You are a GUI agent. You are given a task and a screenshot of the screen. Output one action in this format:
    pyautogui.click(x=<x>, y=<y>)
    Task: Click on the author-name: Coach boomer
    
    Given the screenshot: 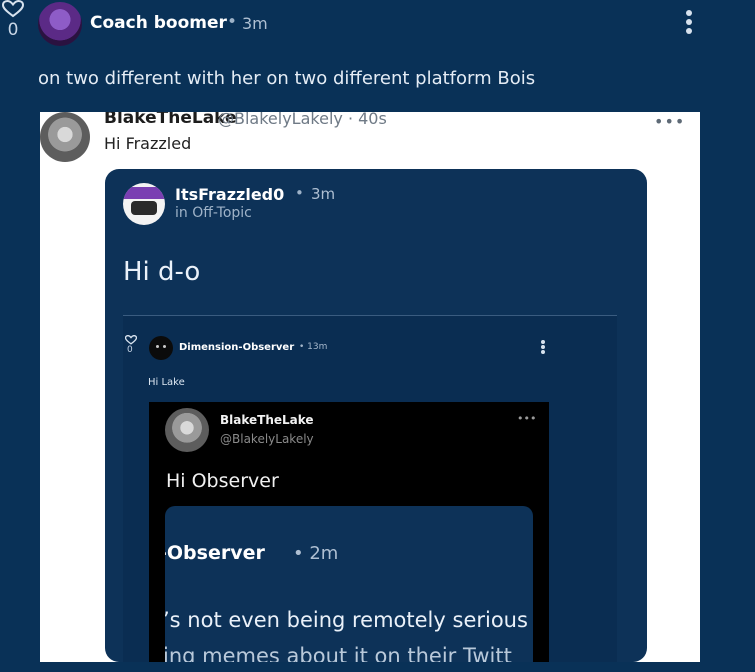 What is the action you would take?
    pyautogui.click(x=158, y=23)
    